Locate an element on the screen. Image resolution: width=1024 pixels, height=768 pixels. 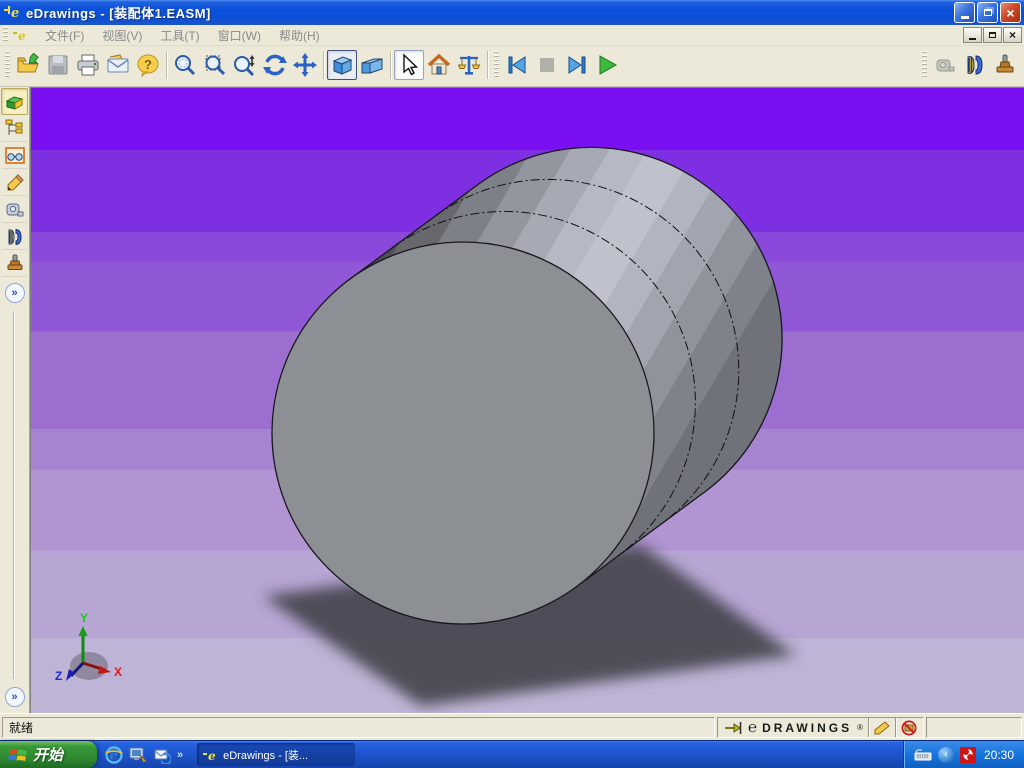
animation-previous-button is located at coordinates (517, 65).